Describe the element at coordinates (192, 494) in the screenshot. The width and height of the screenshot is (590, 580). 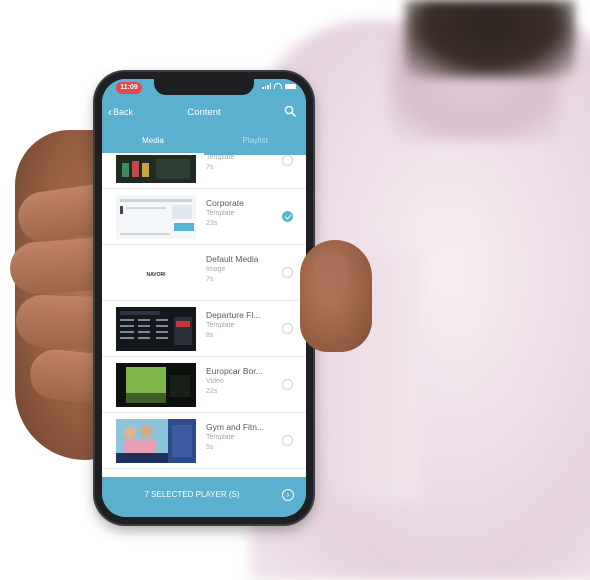
I see `selected-players-label: 7 SELECTED PLAYER (S)` at that location.